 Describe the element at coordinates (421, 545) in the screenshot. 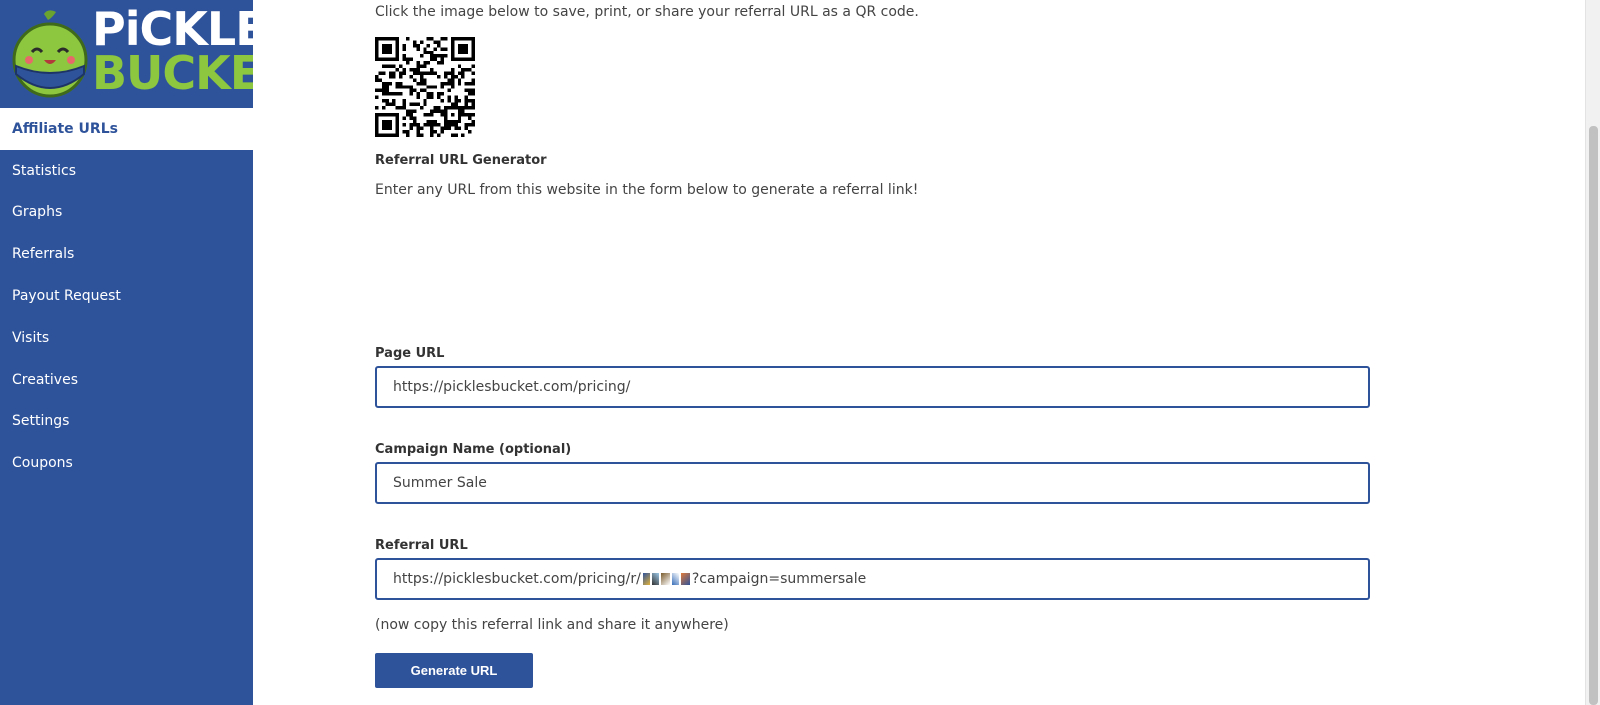

I see `referral-url-label: Referral URL` at that location.